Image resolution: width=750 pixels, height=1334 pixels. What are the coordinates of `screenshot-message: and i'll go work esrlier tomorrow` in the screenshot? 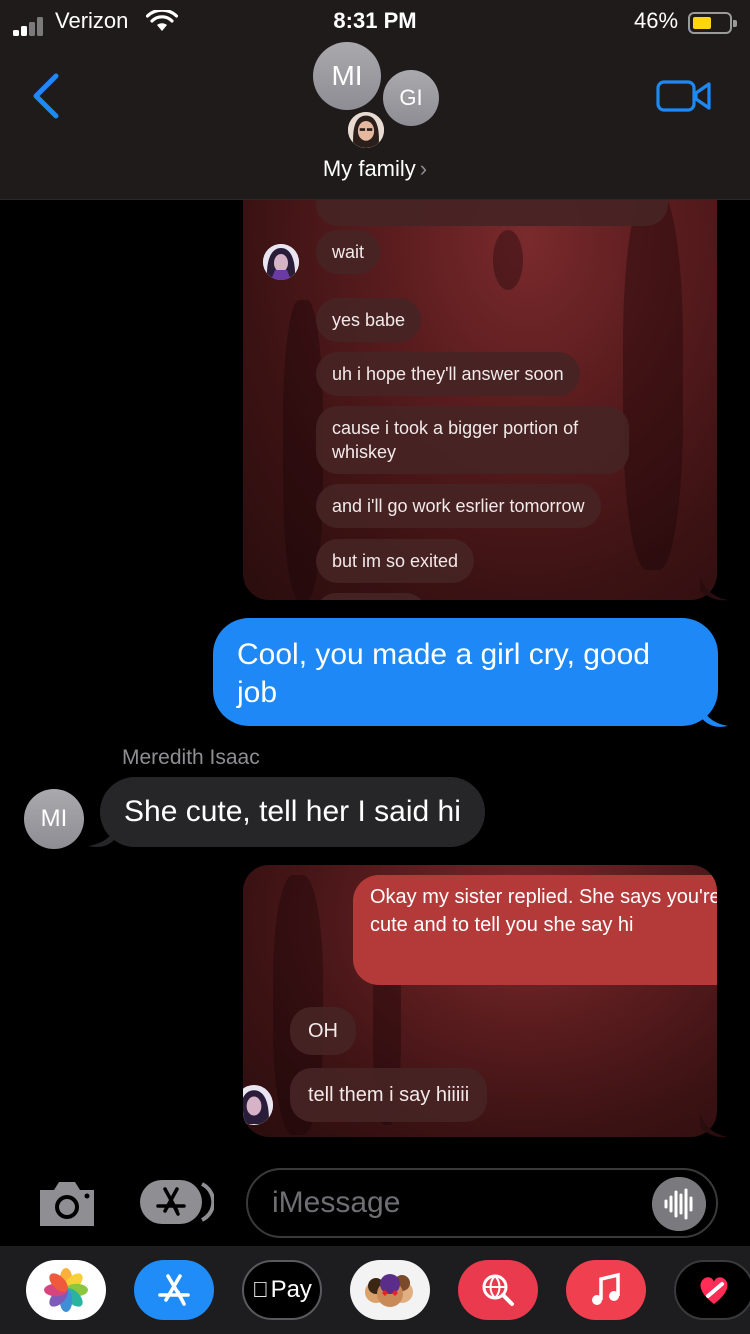 It's located at (458, 506).